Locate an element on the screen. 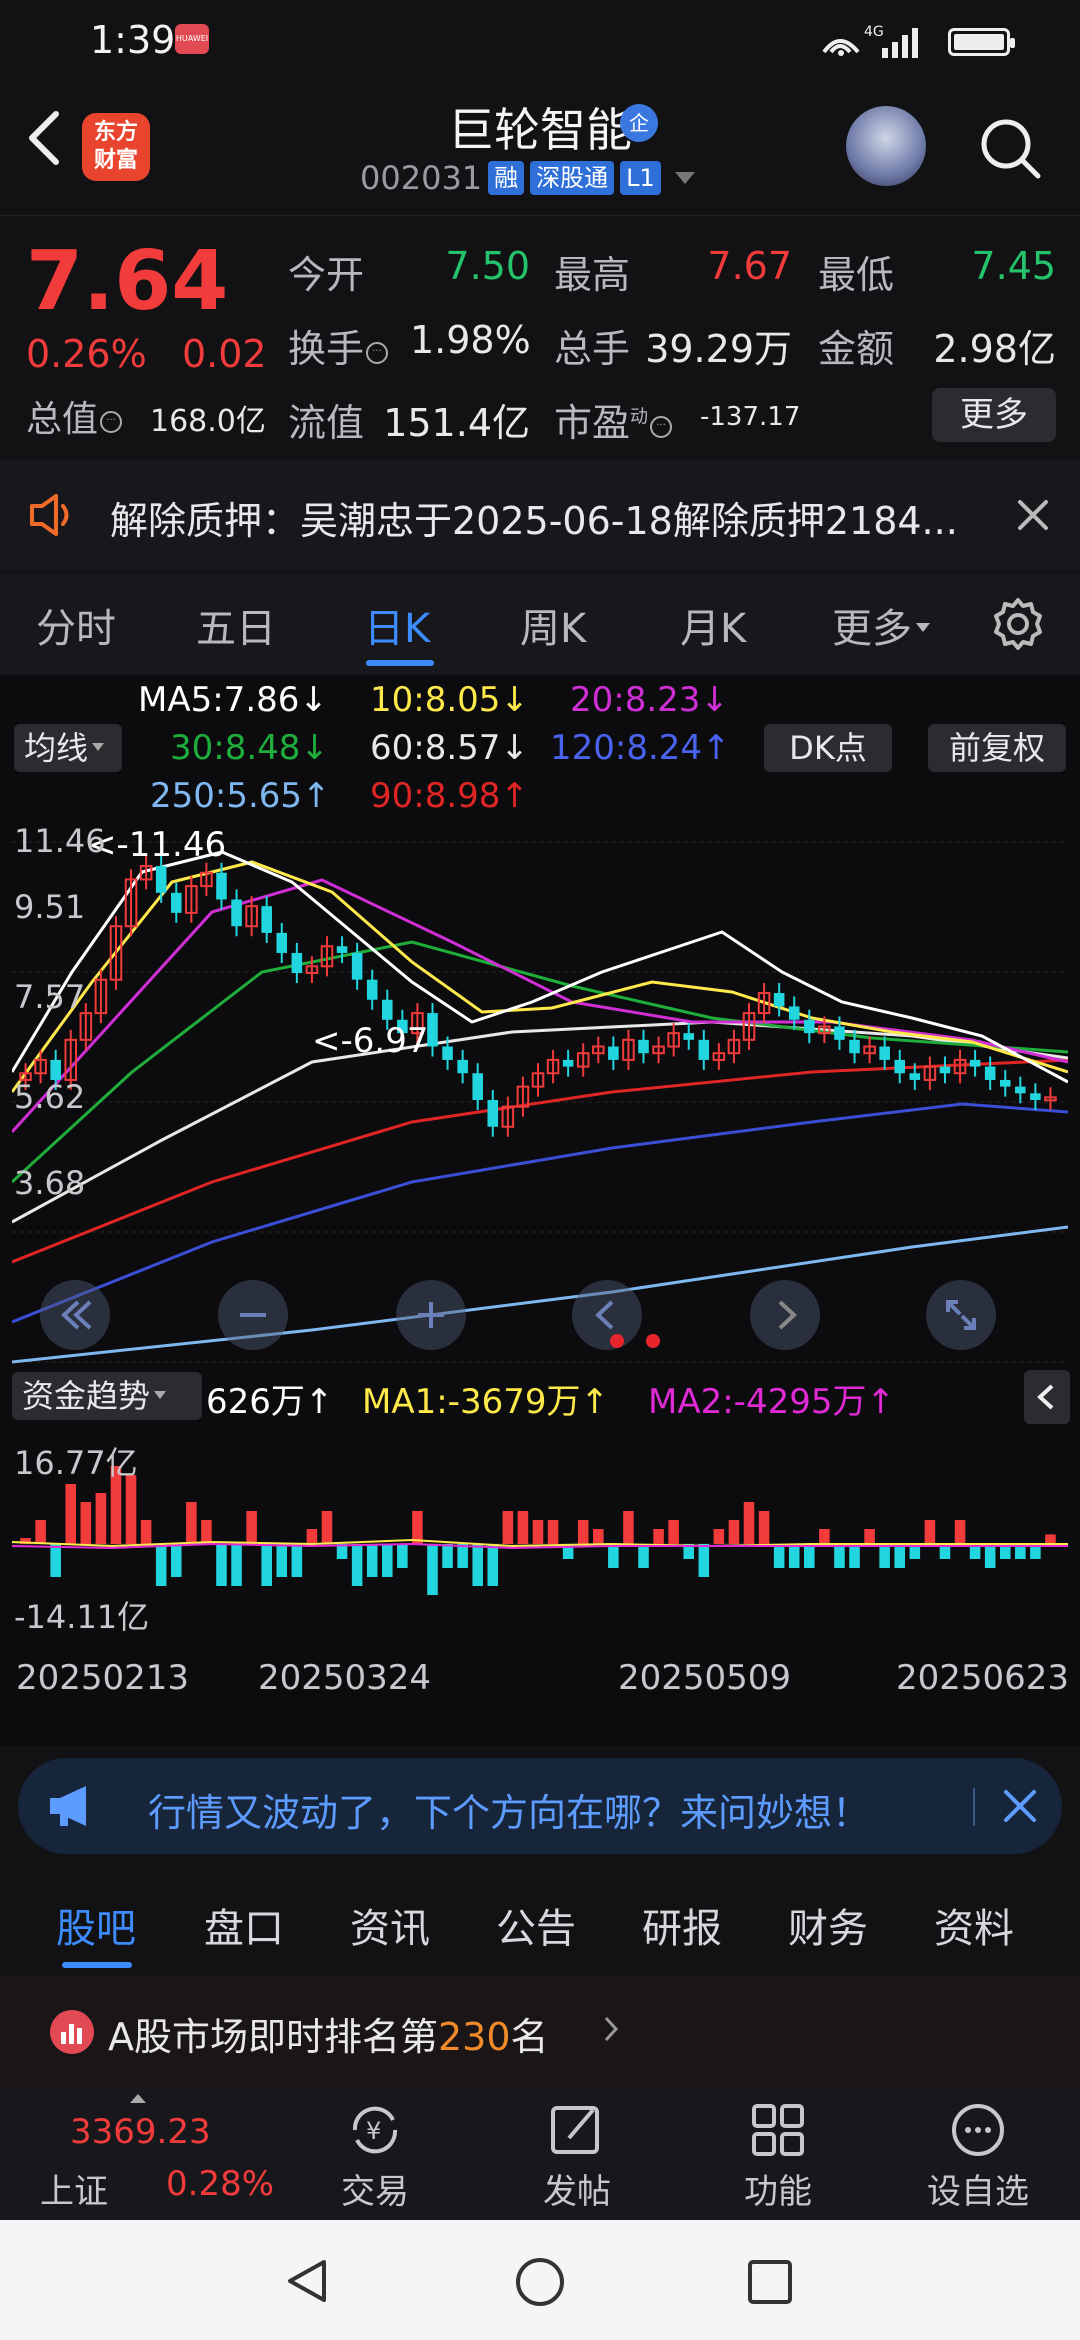 The image size is (1080, 2340). adjustment-button: 前复权 is located at coordinates (997, 748).